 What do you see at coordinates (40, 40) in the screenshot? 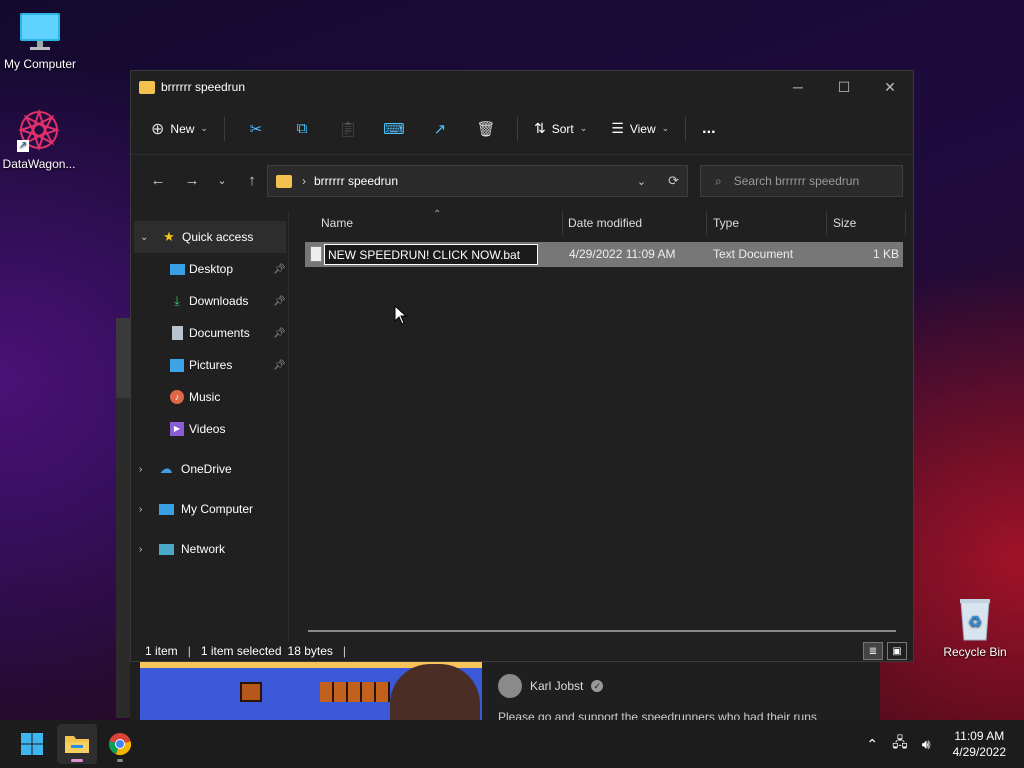
I see `desktop-icon-my-computer: My Computer` at bounding box center [40, 40].